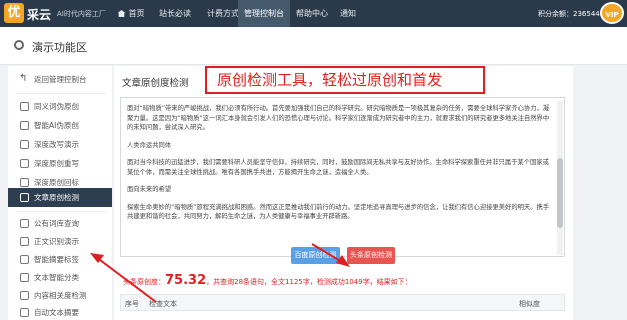  Describe the element at coordinates (126, 279) in the screenshot. I see `arrow-to-score` at that location.